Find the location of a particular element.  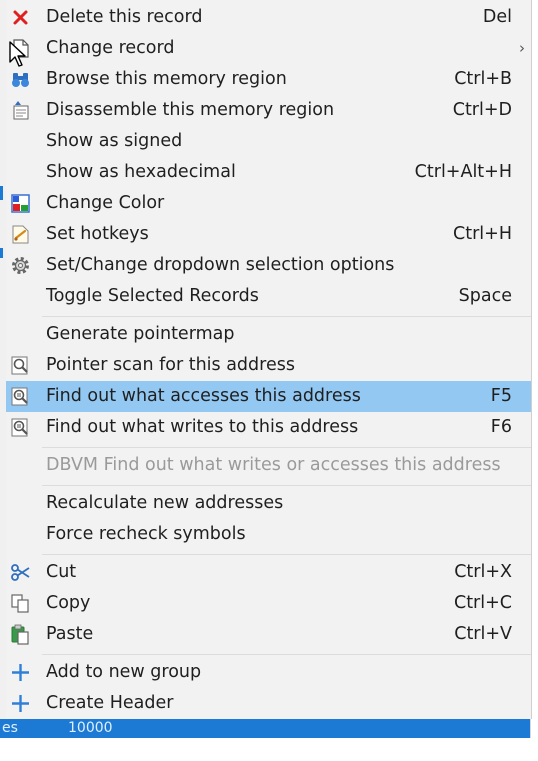

menu-item-label: Recalculate new addresses is located at coordinates (165, 503).